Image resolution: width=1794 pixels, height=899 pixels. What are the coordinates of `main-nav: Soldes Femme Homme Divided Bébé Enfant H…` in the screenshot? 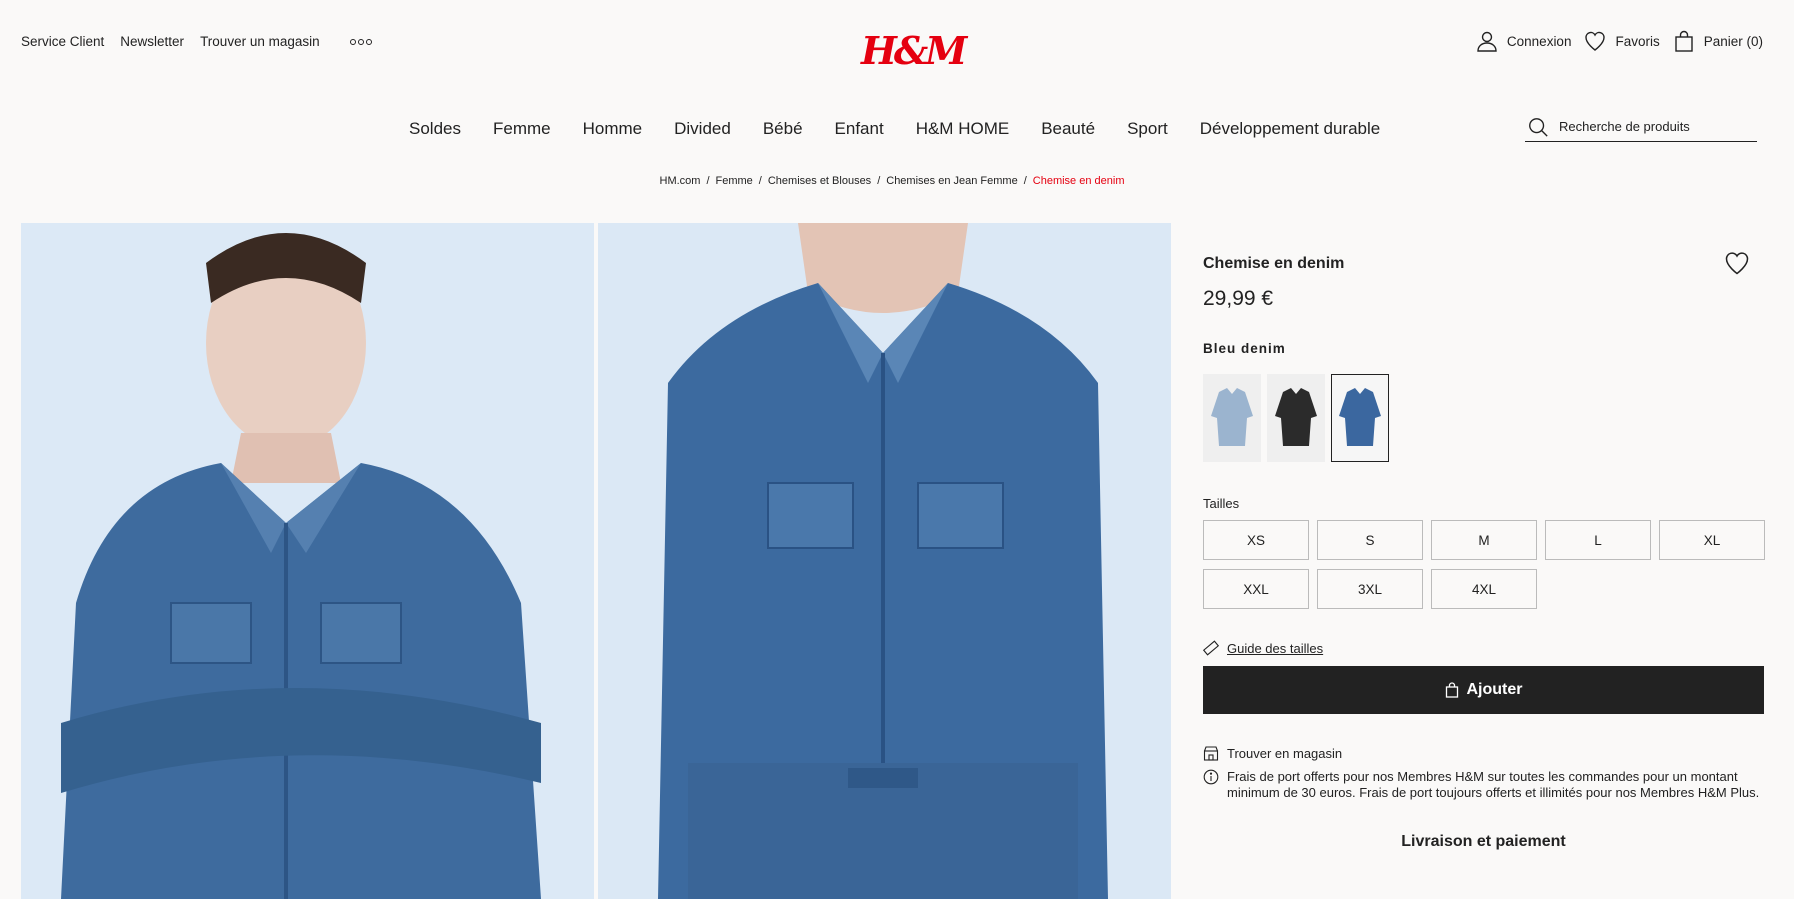 It's located at (894, 129).